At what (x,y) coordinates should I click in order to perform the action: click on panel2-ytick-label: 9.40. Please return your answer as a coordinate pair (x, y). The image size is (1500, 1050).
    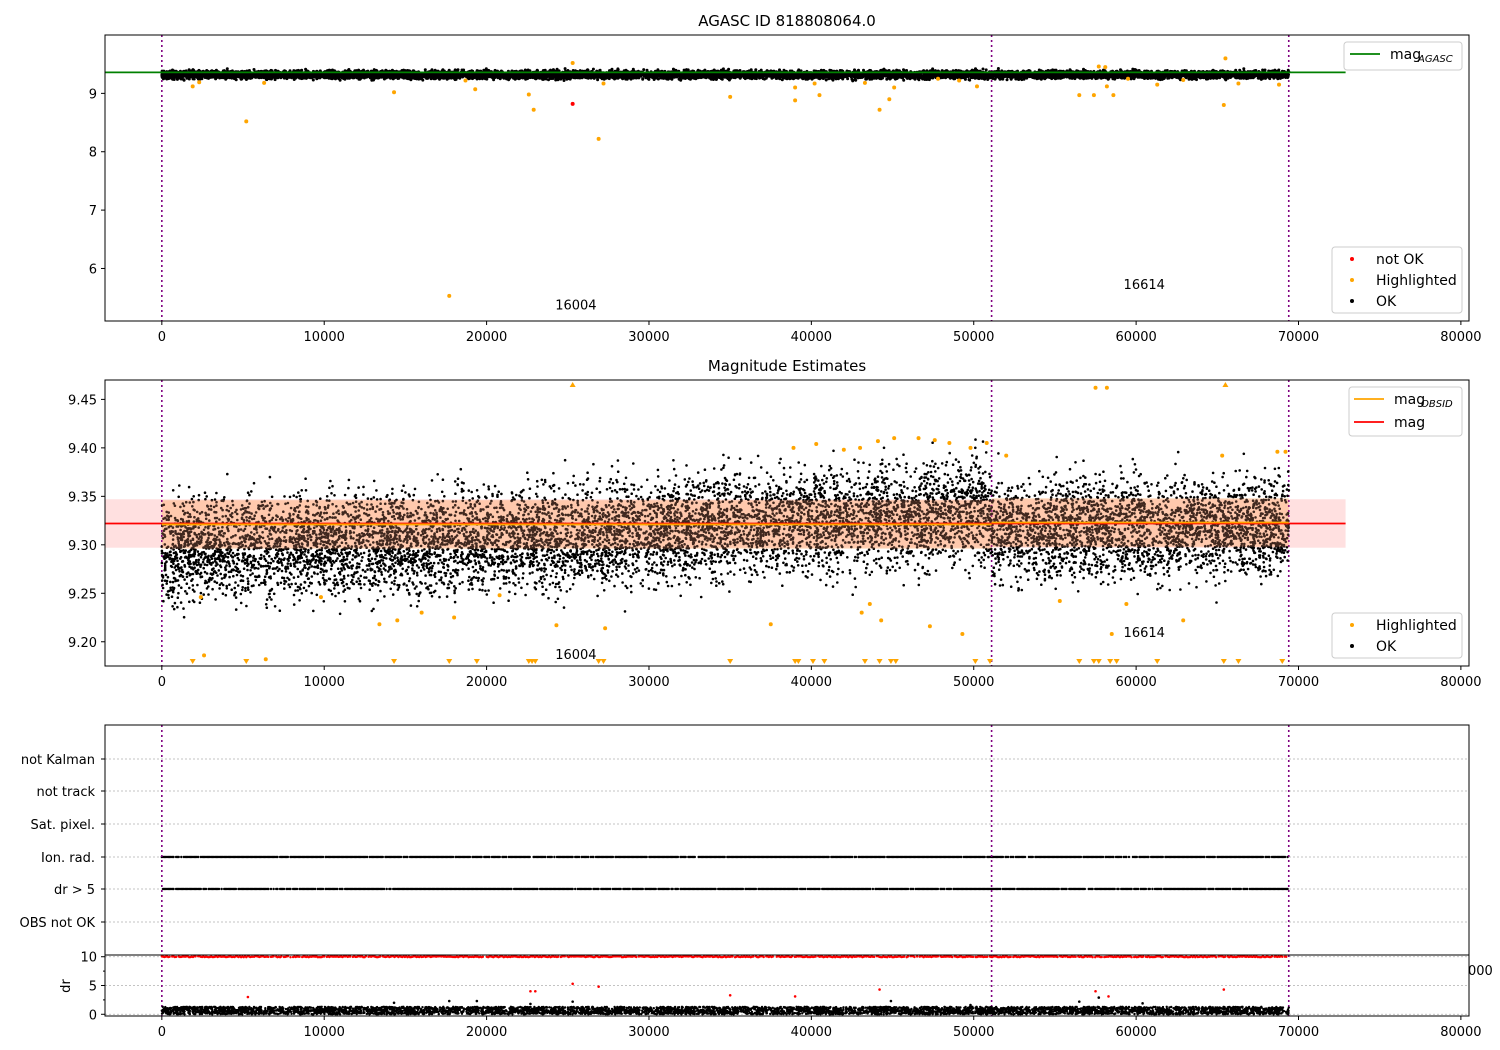
    Looking at the image, I should click on (82, 449).